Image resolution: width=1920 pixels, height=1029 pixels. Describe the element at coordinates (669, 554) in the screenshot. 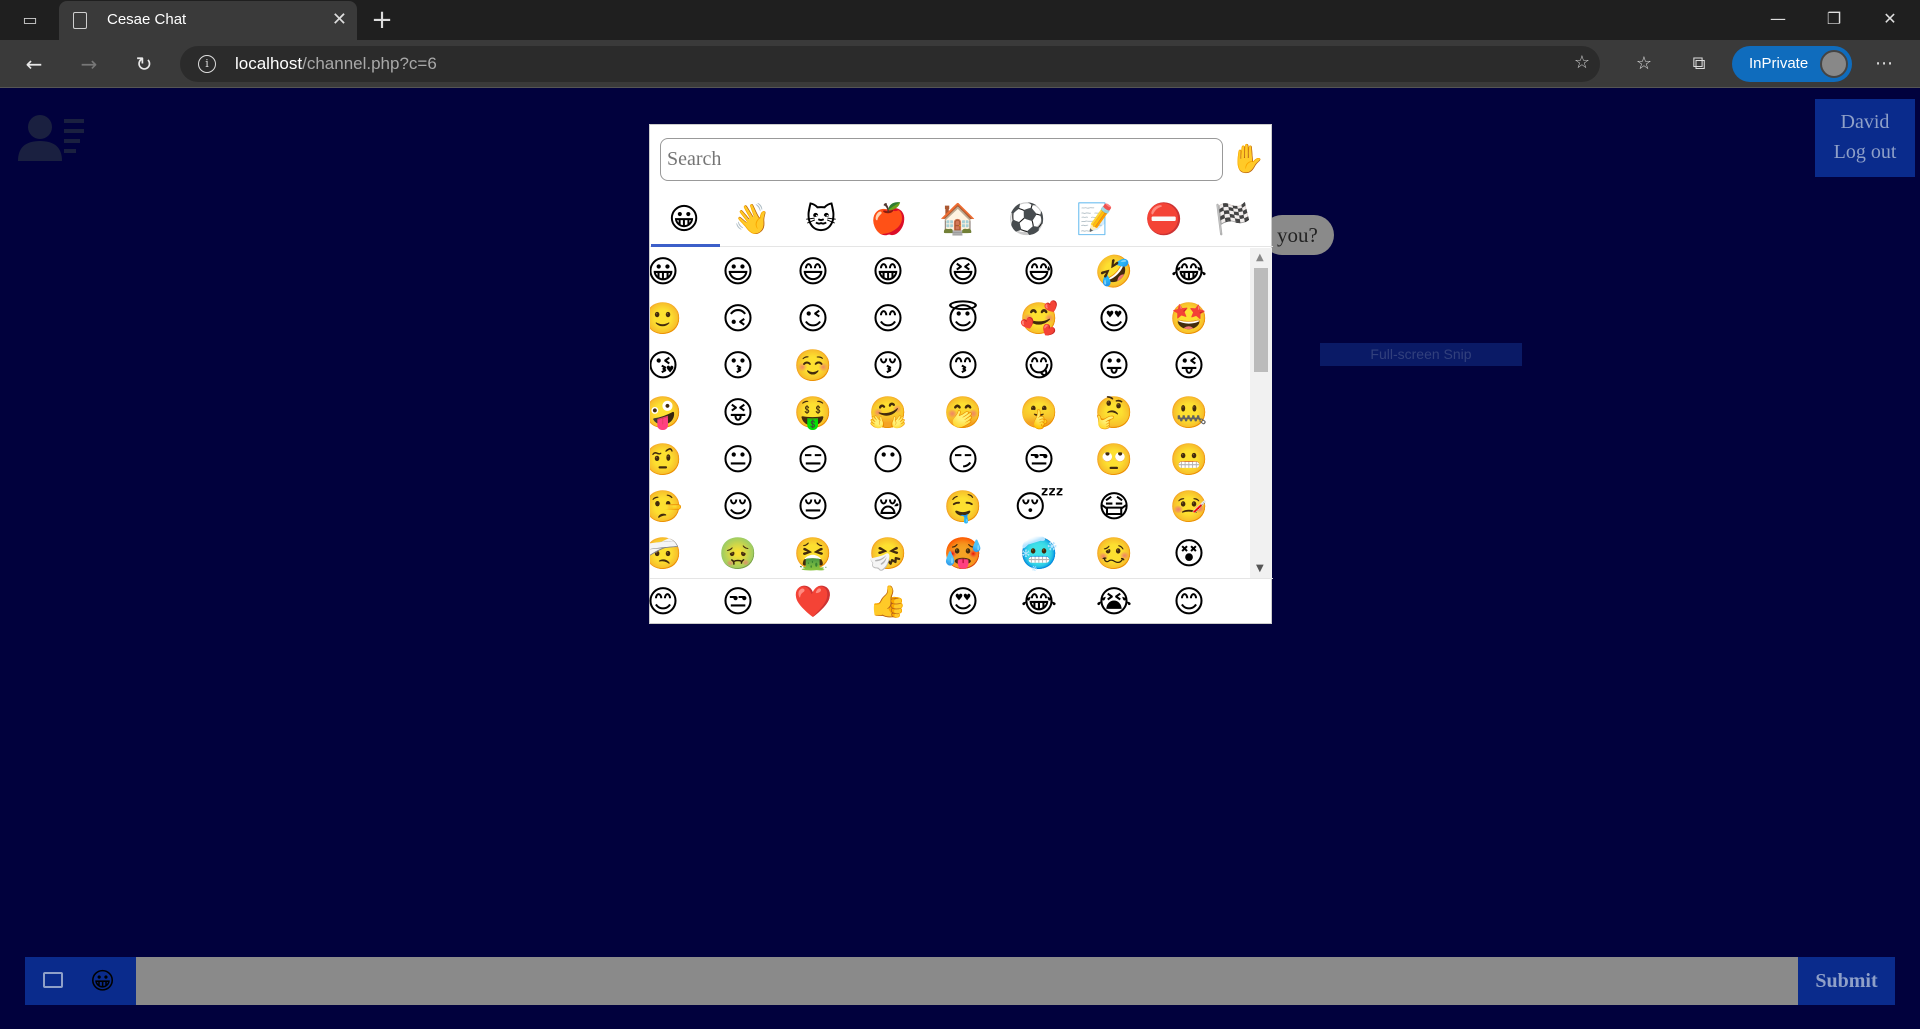

I see `emoji-item: 🤕` at that location.